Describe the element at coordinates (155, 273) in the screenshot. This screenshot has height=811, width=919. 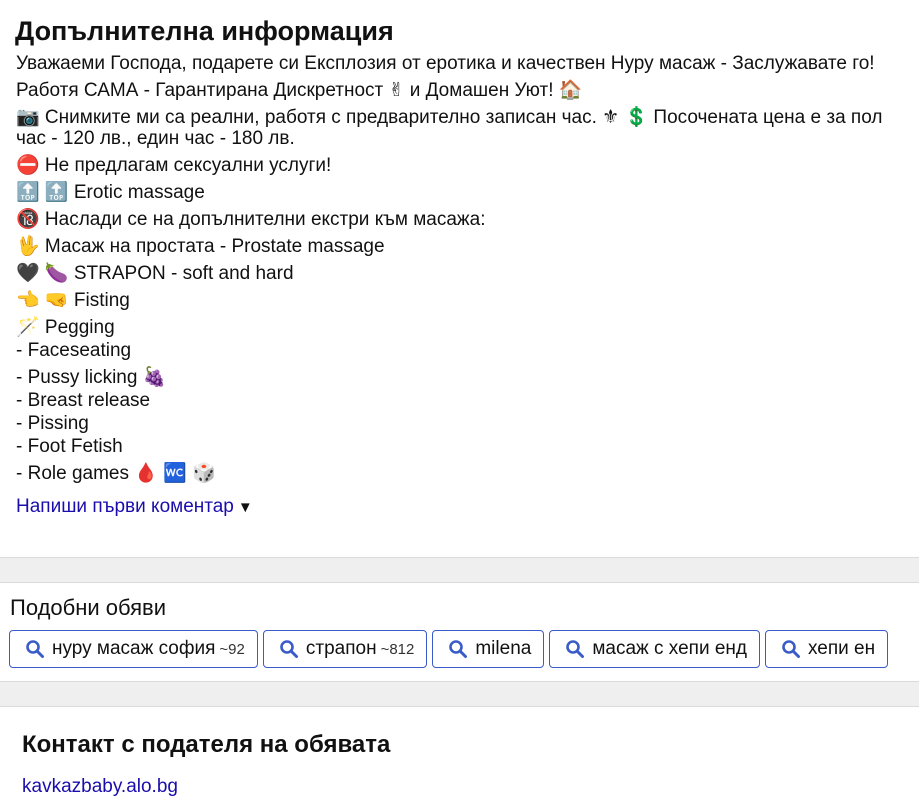
I see `info-line: 🖤 🍆 STRAPON - soft and hard` at that location.